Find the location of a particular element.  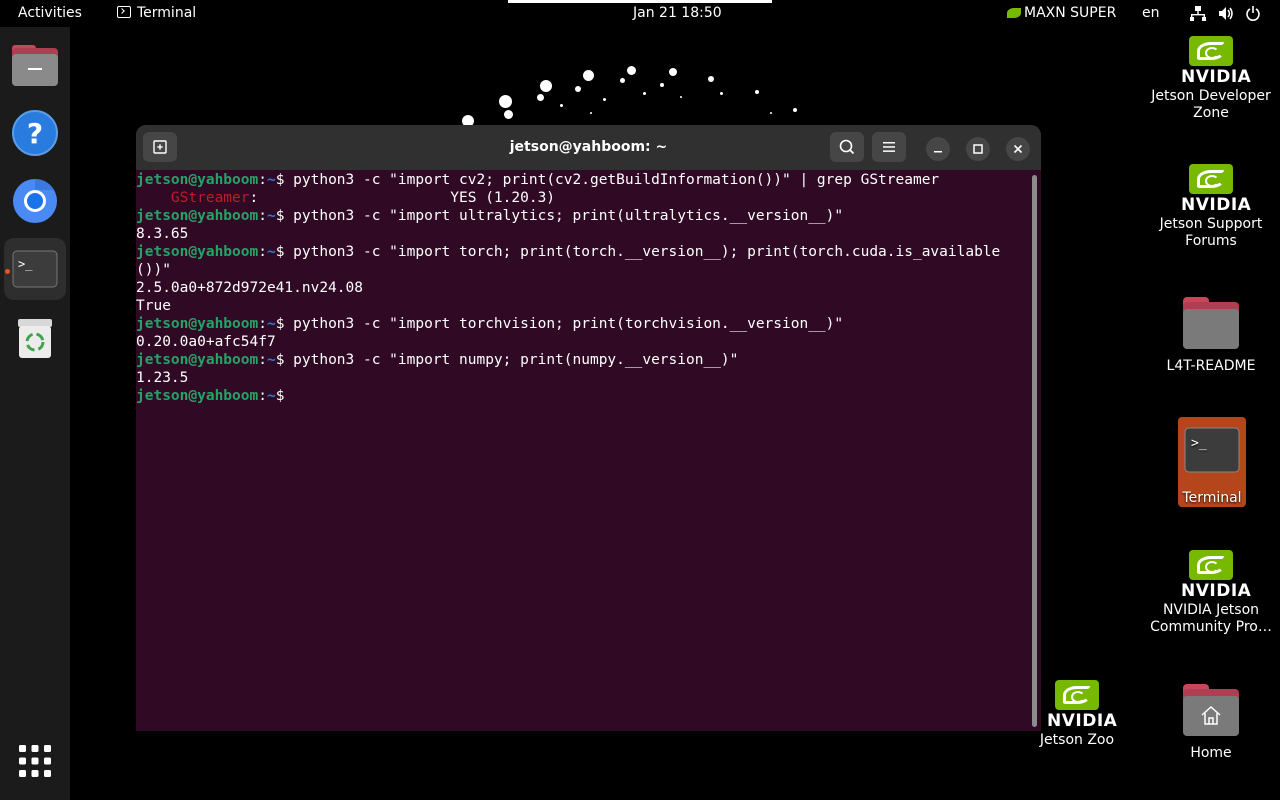

scrollbar-thumb is located at coordinates (1034, 451).